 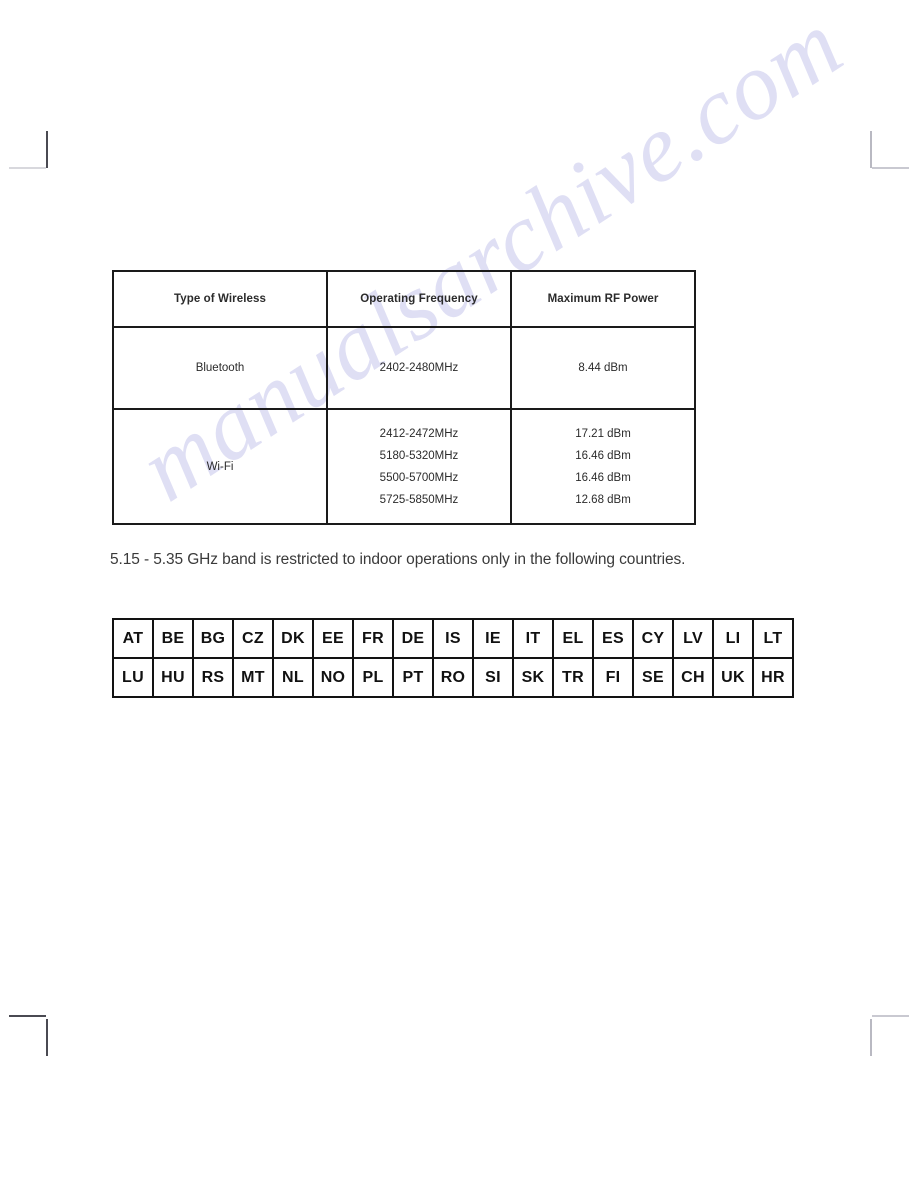 What do you see at coordinates (653, 677) in the screenshot?
I see `country-code-cell: SE` at bounding box center [653, 677].